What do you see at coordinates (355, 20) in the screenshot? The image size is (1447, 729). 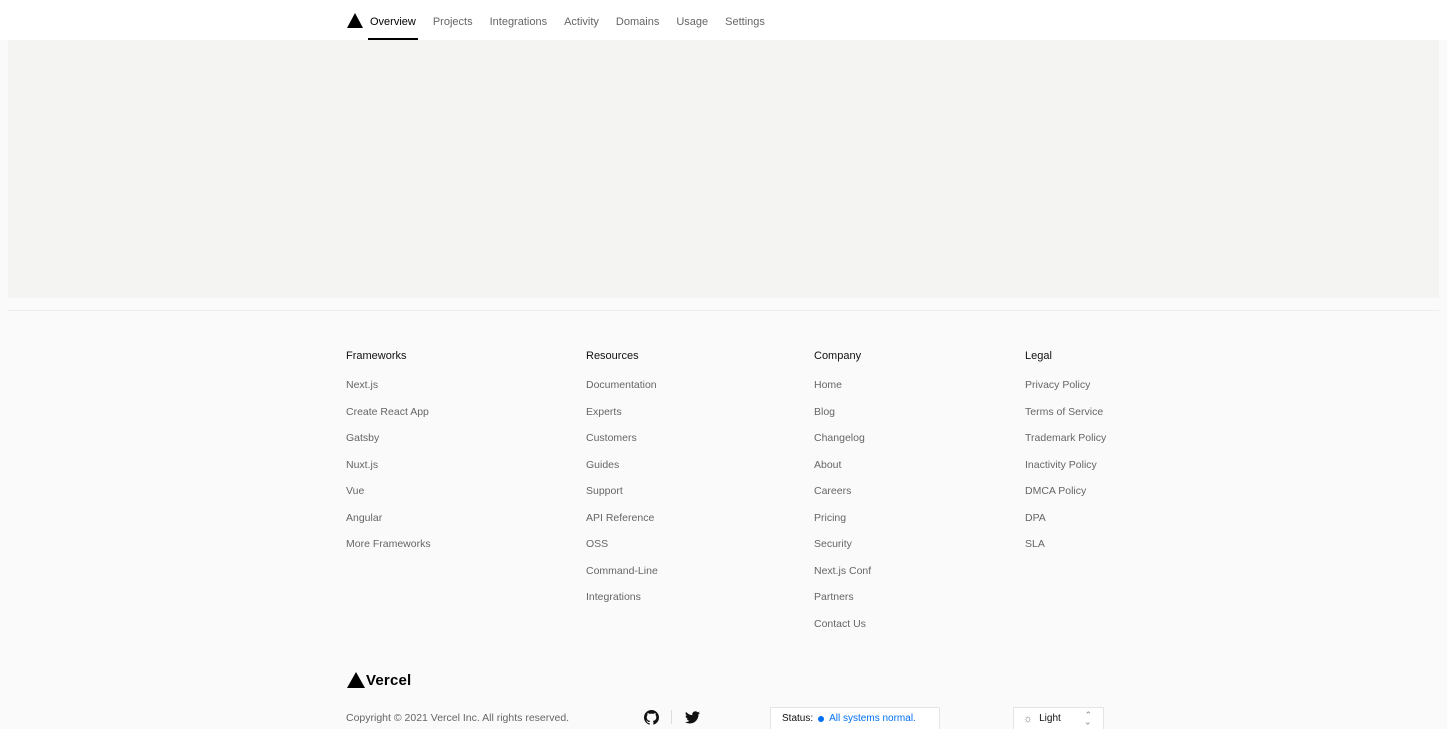 I see `vercel-logo-icon` at bounding box center [355, 20].